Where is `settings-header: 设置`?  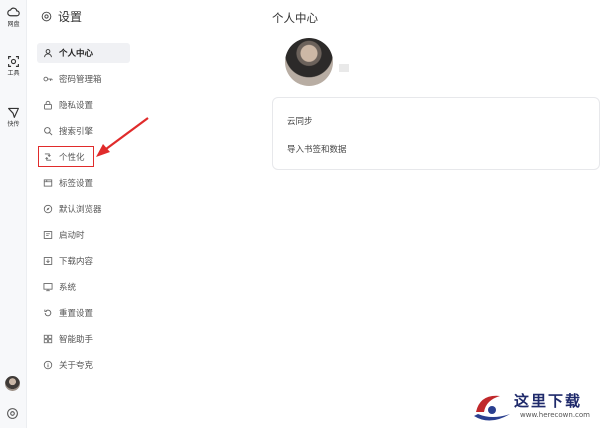
settings-header: 设置 is located at coordinates (61, 16).